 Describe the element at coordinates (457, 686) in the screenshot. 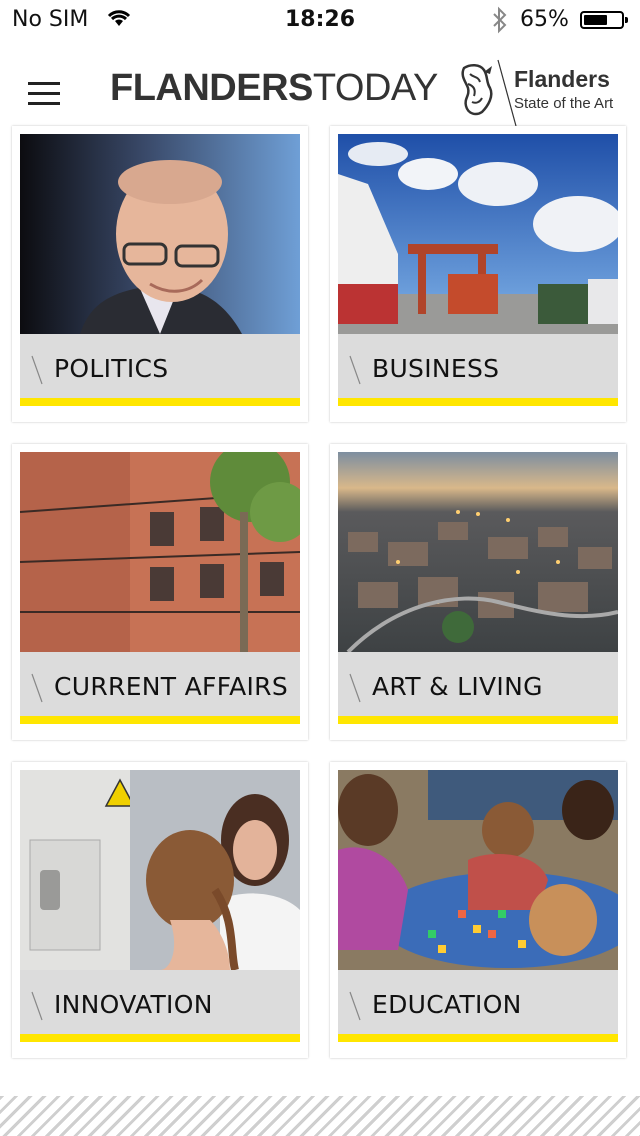

I see `section-title: ART & LIVING` at that location.